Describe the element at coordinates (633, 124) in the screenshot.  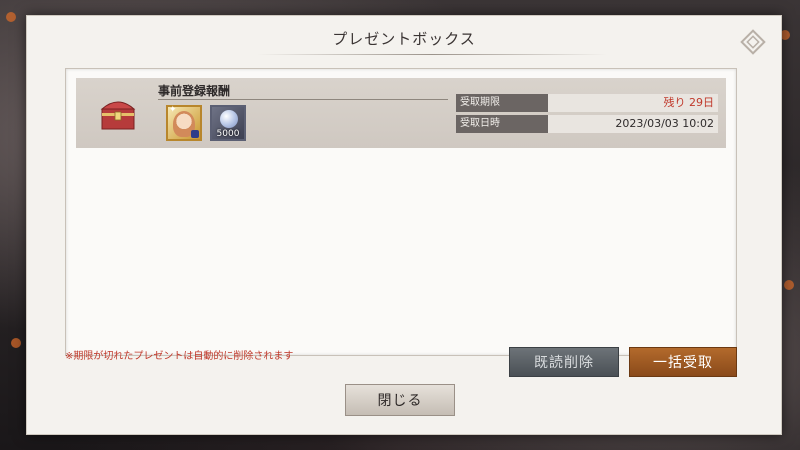
I see `received-date-value: 2023/03/03 10:02` at that location.